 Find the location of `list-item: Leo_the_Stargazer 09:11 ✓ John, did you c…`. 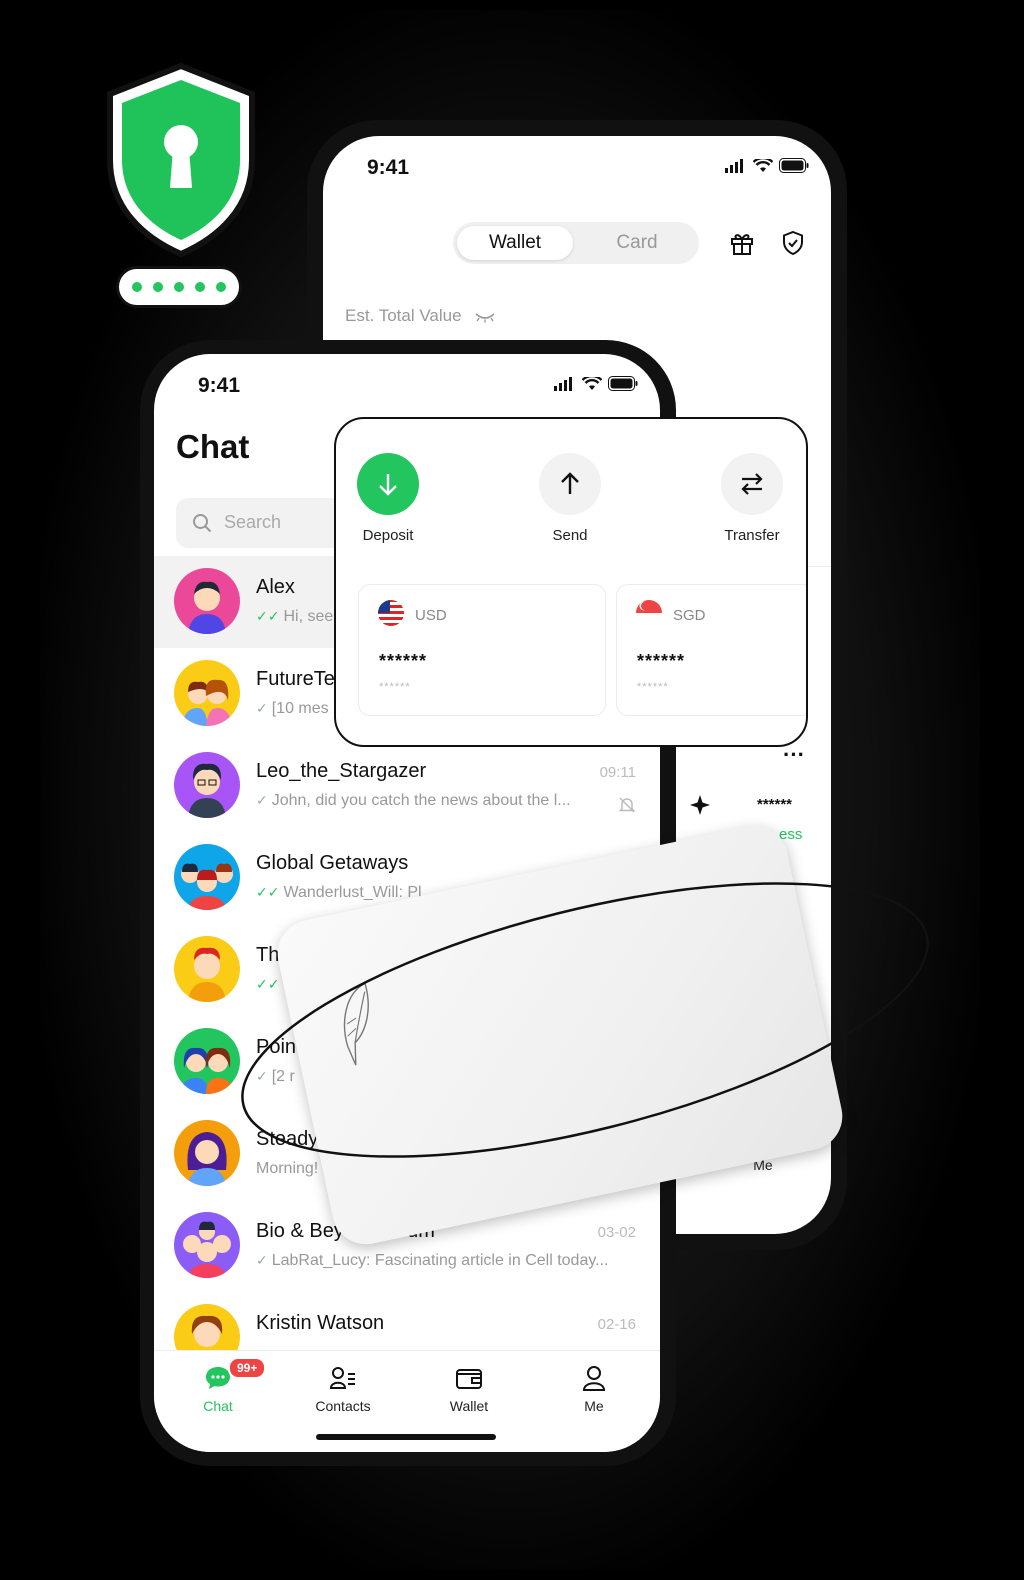

list-item: Leo_the_Stargazer 09:11 ✓ John, did you c… is located at coordinates (407, 786).